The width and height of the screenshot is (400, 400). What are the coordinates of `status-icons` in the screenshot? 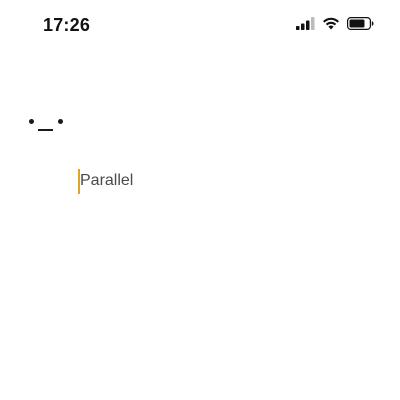 It's located at (335, 23).